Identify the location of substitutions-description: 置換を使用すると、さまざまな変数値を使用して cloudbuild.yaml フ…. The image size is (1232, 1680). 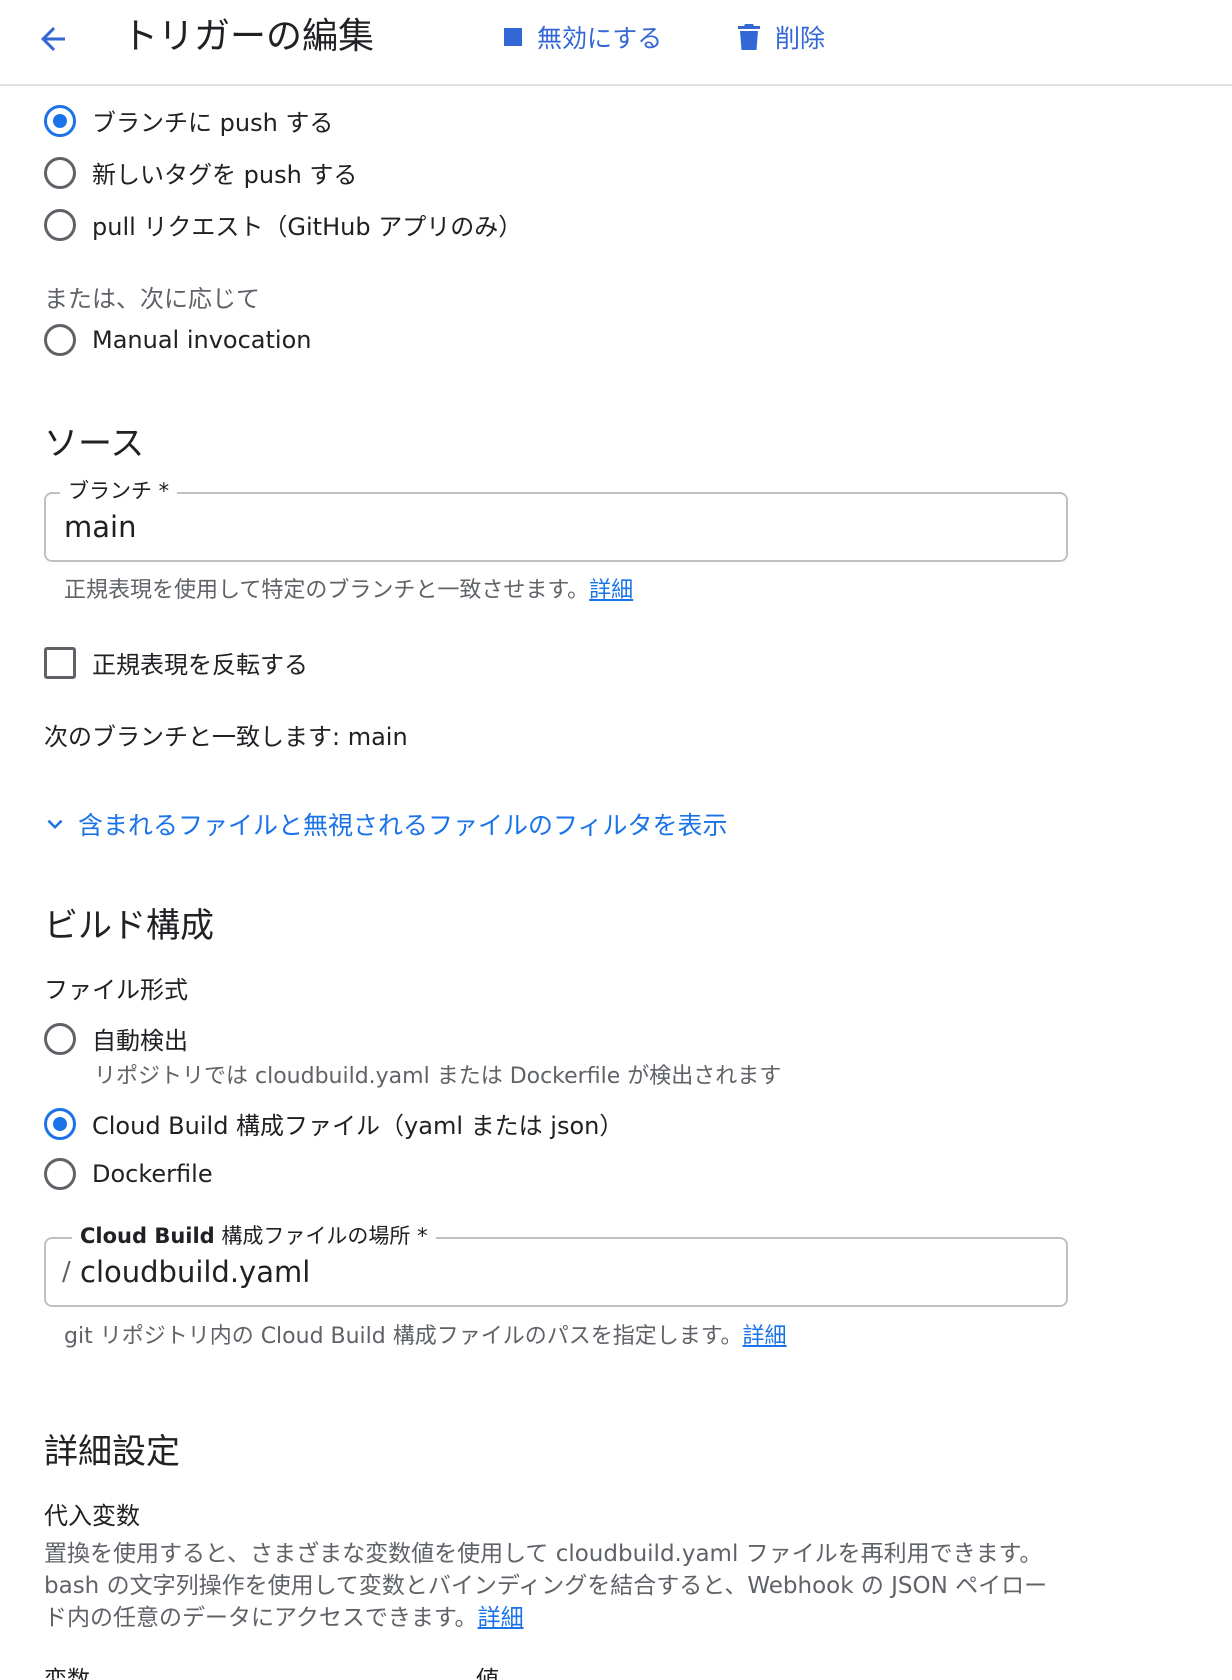
(554, 1586).